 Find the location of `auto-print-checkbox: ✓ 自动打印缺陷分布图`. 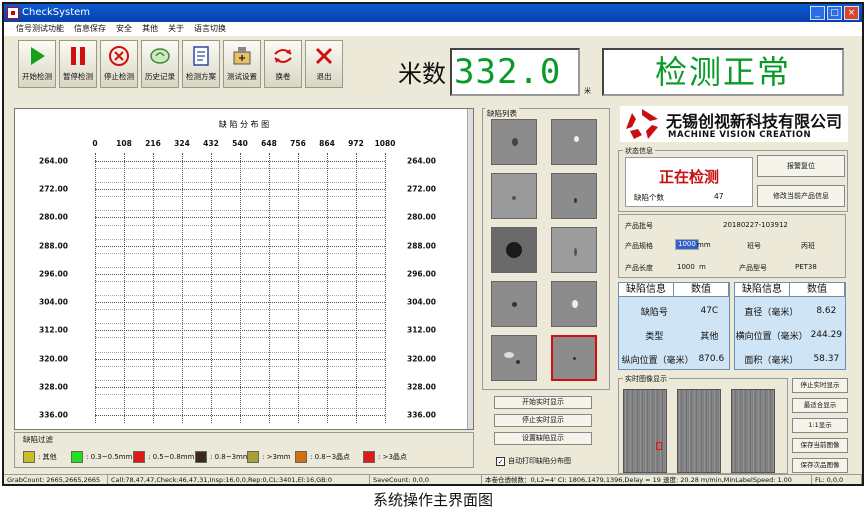

auto-print-checkbox: ✓ 自动打印缺陷分布图 is located at coordinates (533, 461).